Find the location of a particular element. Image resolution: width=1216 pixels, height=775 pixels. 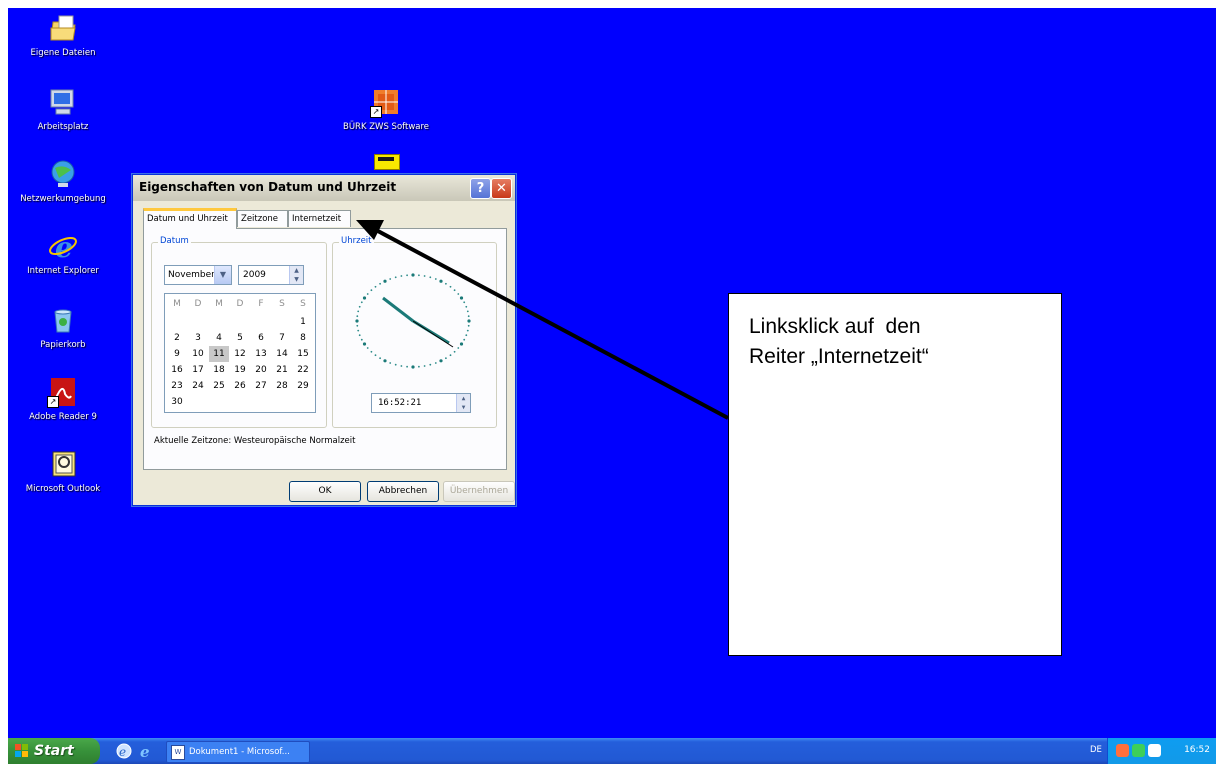

calendar-day: 12 is located at coordinates (240, 354).